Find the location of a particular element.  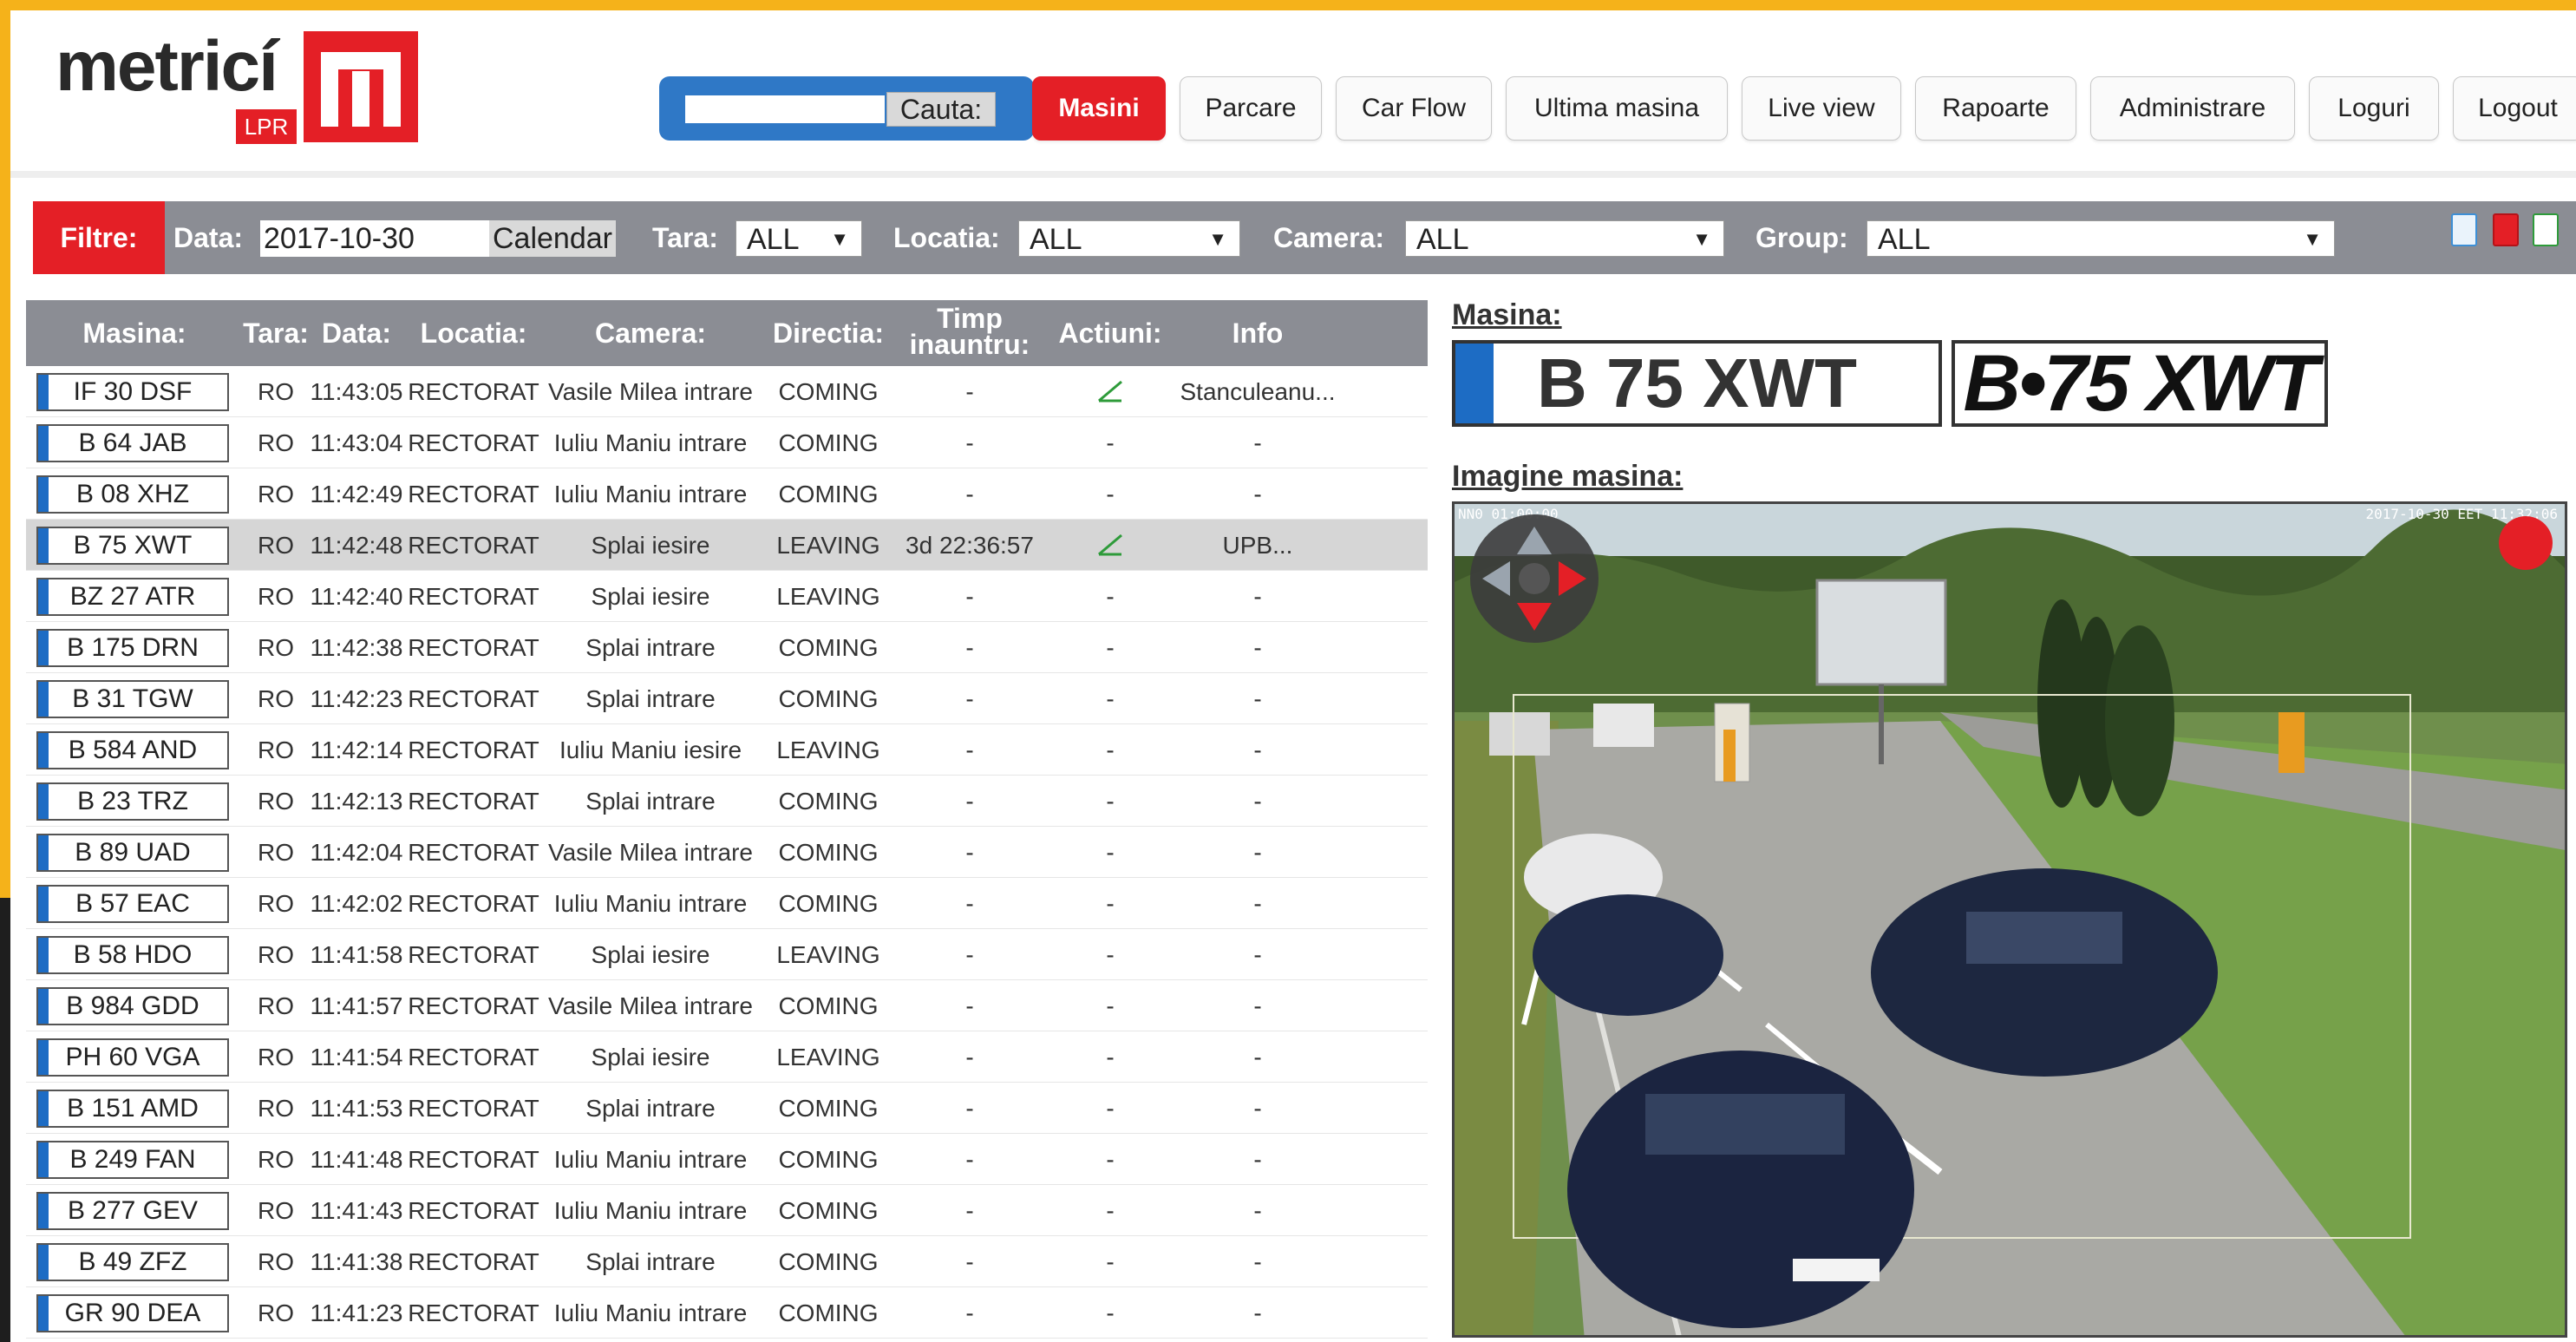

camera-select: ALL ▼ is located at coordinates (1564, 238).